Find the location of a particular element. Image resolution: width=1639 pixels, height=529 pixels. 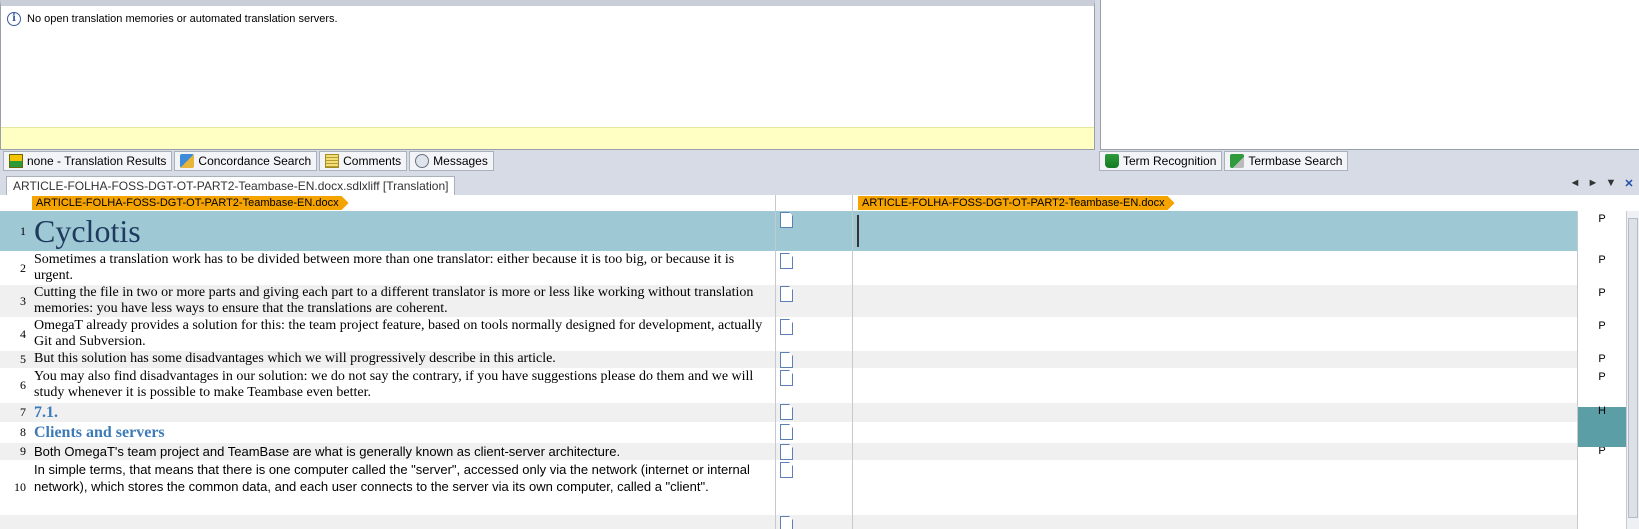

source-text: Clients and servers is located at coordinates (99, 432).